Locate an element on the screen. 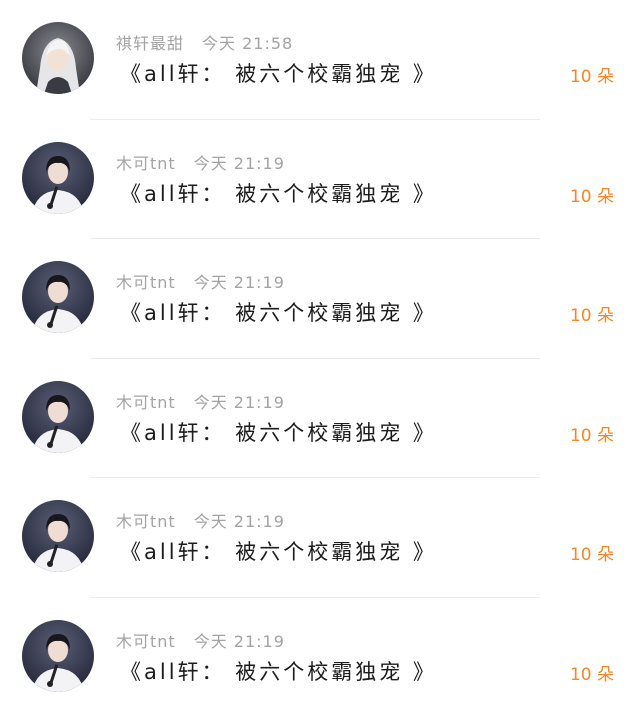 The image size is (640, 717). white-hair-portrait-avatar-icon is located at coordinates (58, 58).